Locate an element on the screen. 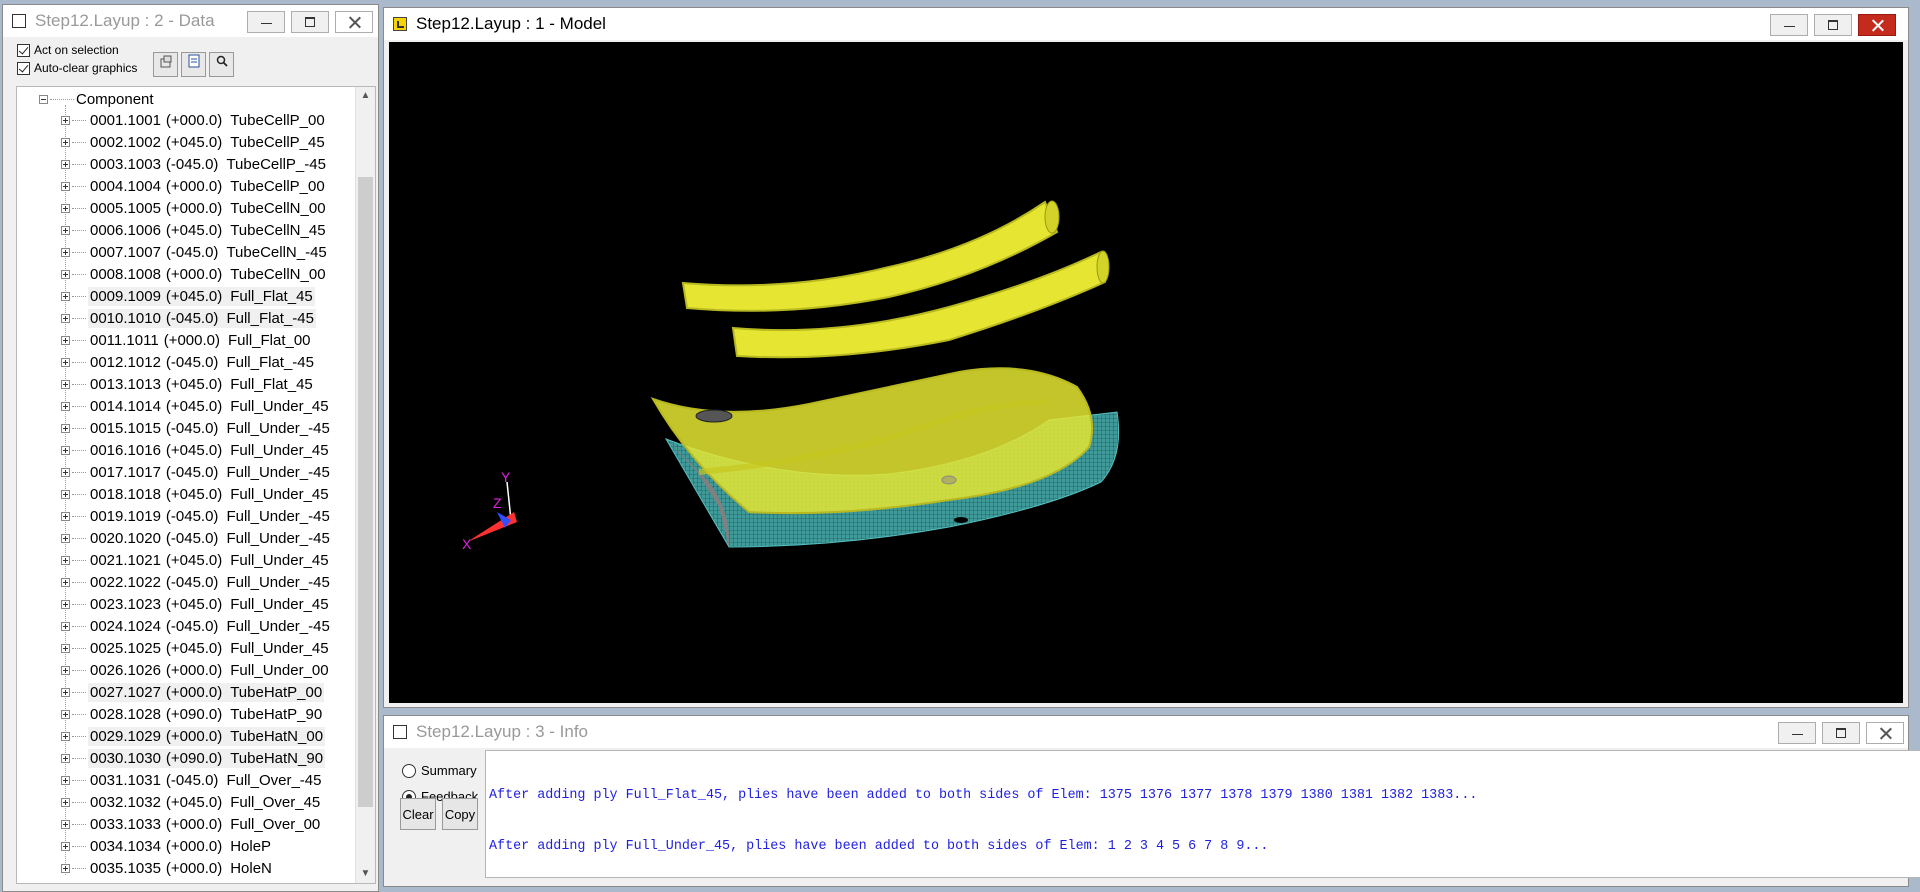 This screenshot has width=1920, height=892. scroll-thumb is located at coordinates (365, 492).